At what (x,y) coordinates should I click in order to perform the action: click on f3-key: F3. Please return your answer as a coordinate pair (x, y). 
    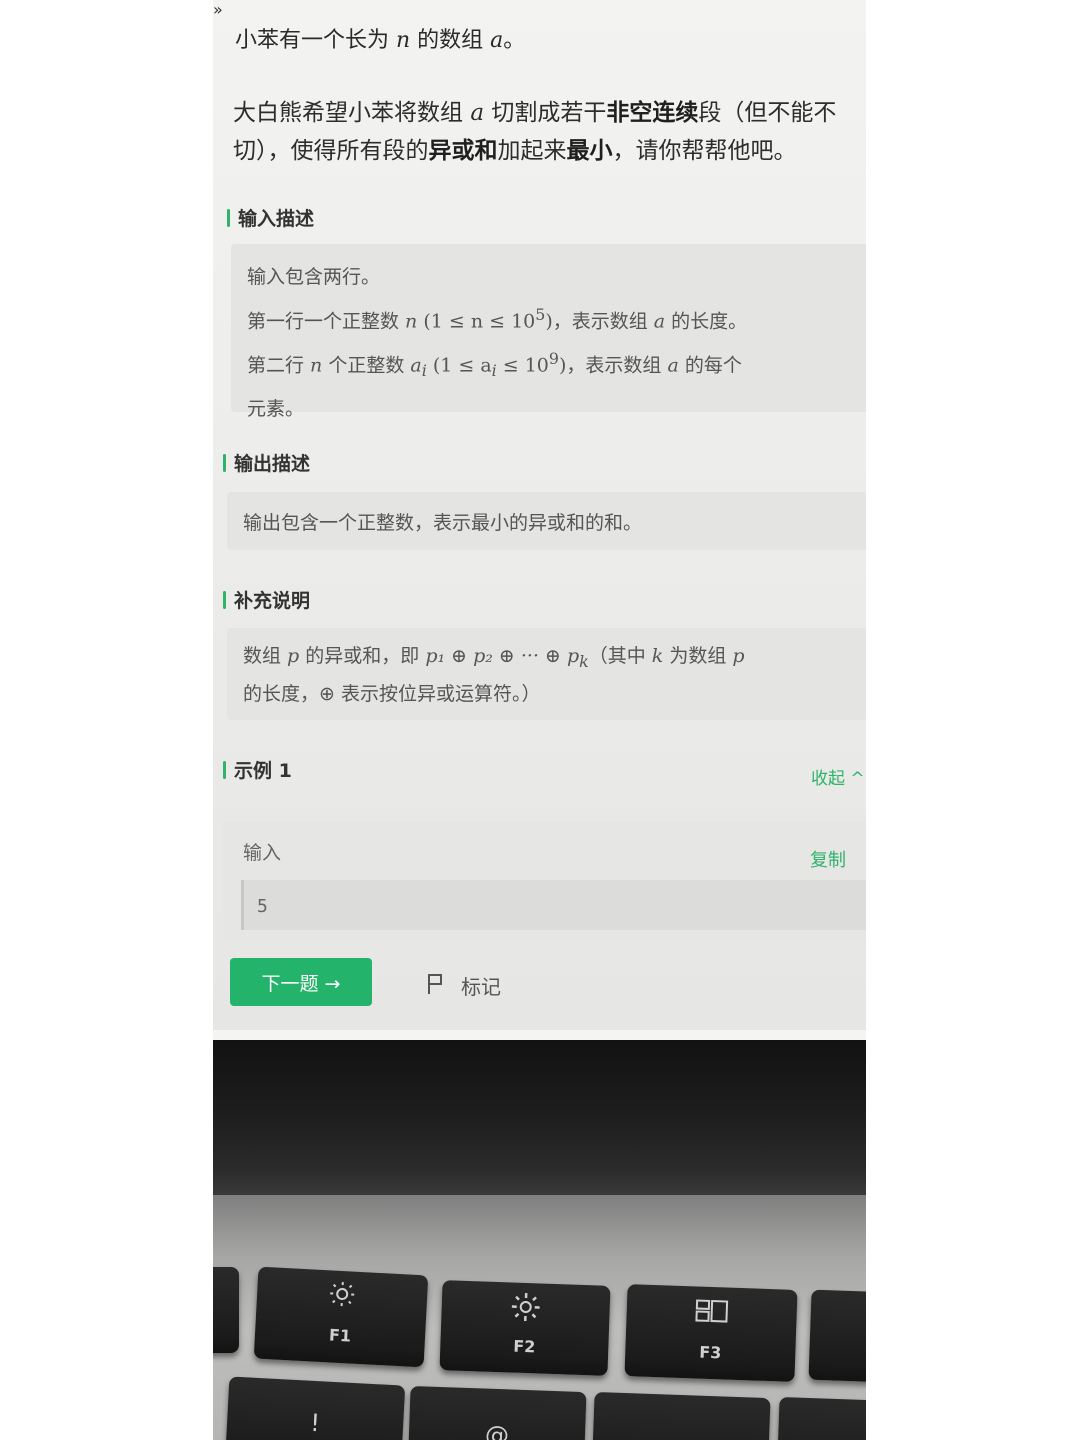
    Looking at the image, I should click on (711, 1333).